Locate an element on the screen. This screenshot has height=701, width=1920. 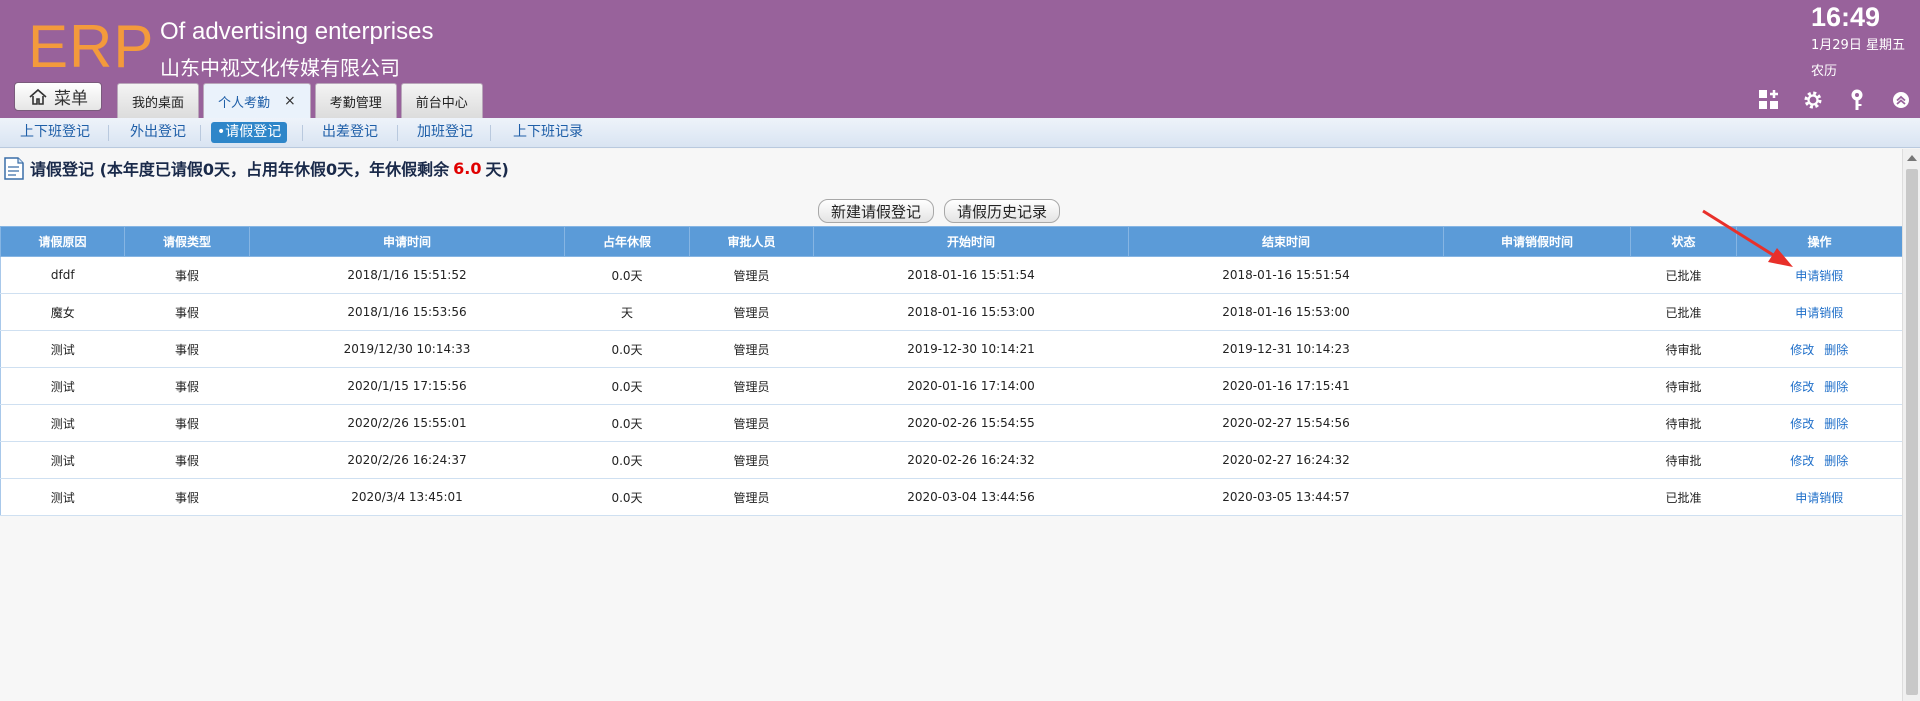
cell-actions: 修改 删除 is located at coordinates (1819, 423).